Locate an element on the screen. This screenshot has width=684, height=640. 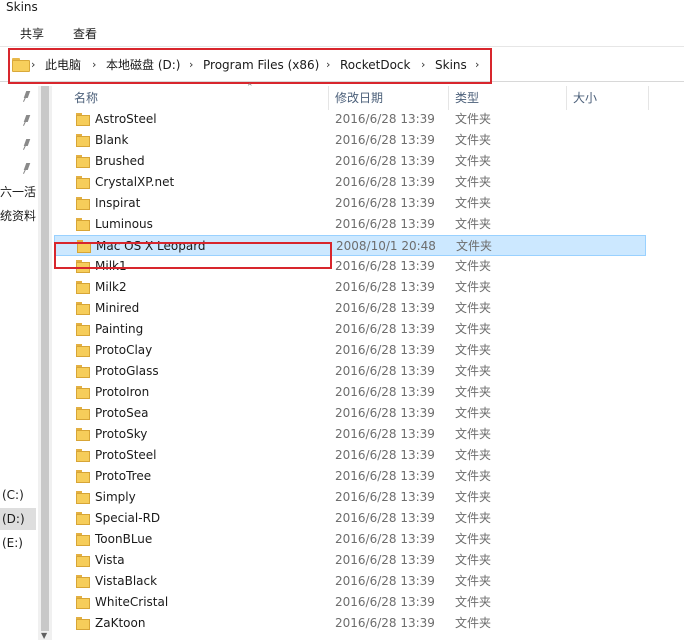
nav-pane-scrollbar: ▼ is located at coordinates (45, 363).